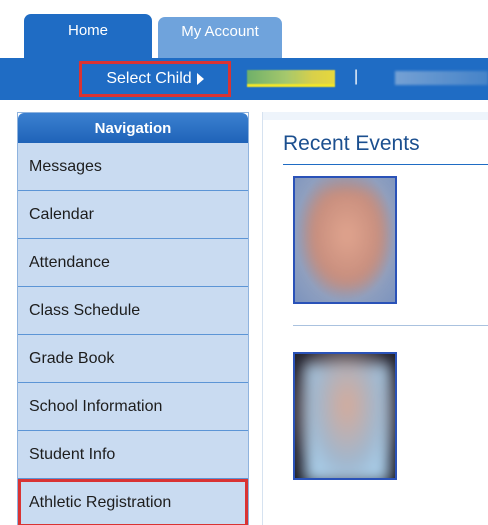 The height and width of the screenshot is (525, 488). What do you see at coordinates (133, 359) in the screenshot?
I see `nav-item-grade-book: Grade Book` at bounding box center [133, 359].